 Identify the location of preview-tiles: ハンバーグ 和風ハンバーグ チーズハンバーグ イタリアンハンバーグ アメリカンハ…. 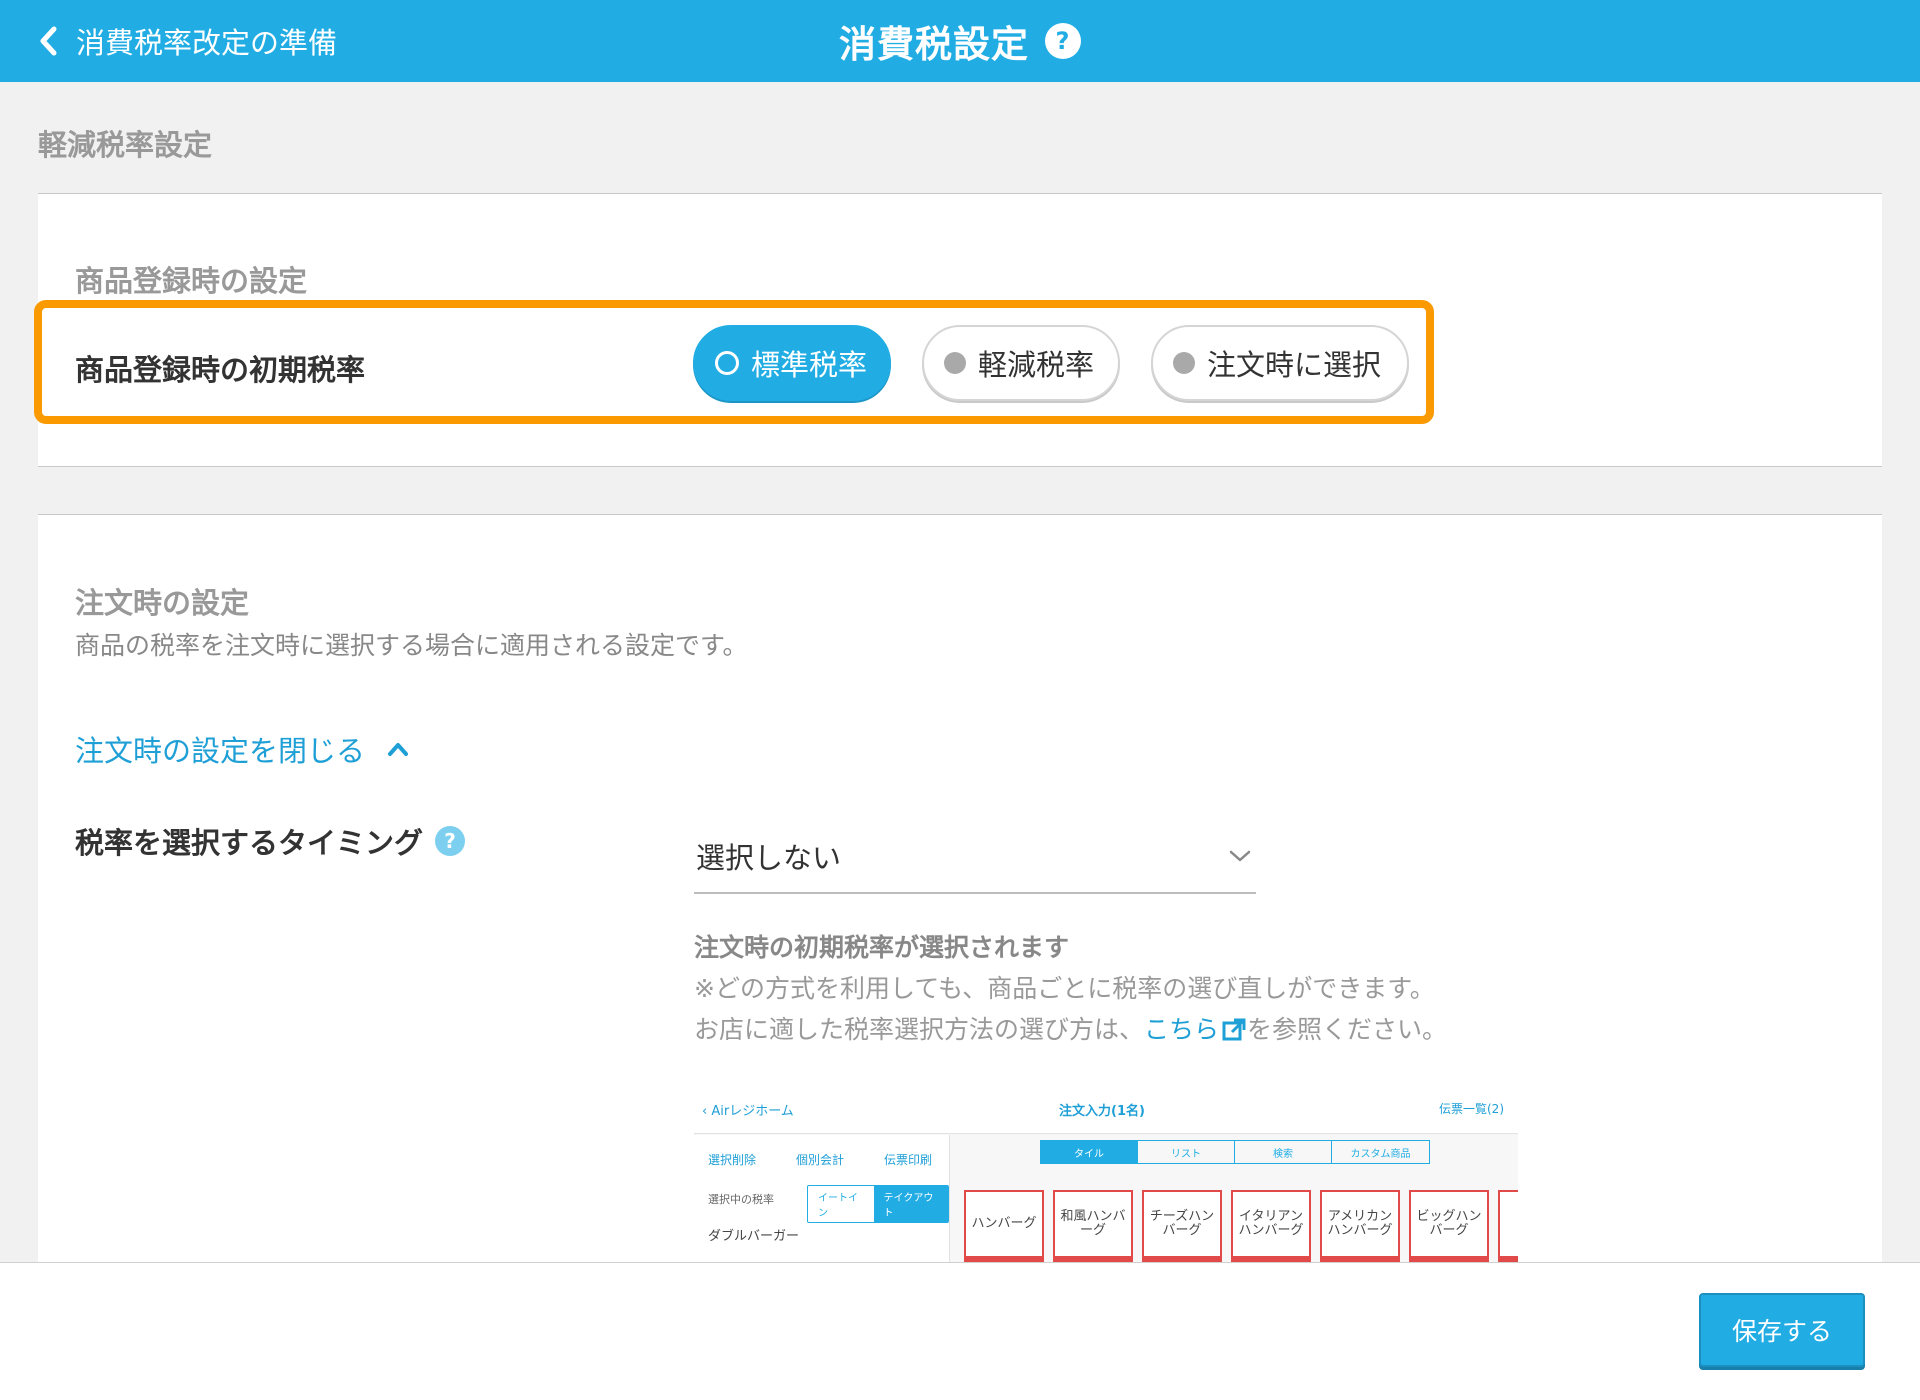
(1241, 1226).